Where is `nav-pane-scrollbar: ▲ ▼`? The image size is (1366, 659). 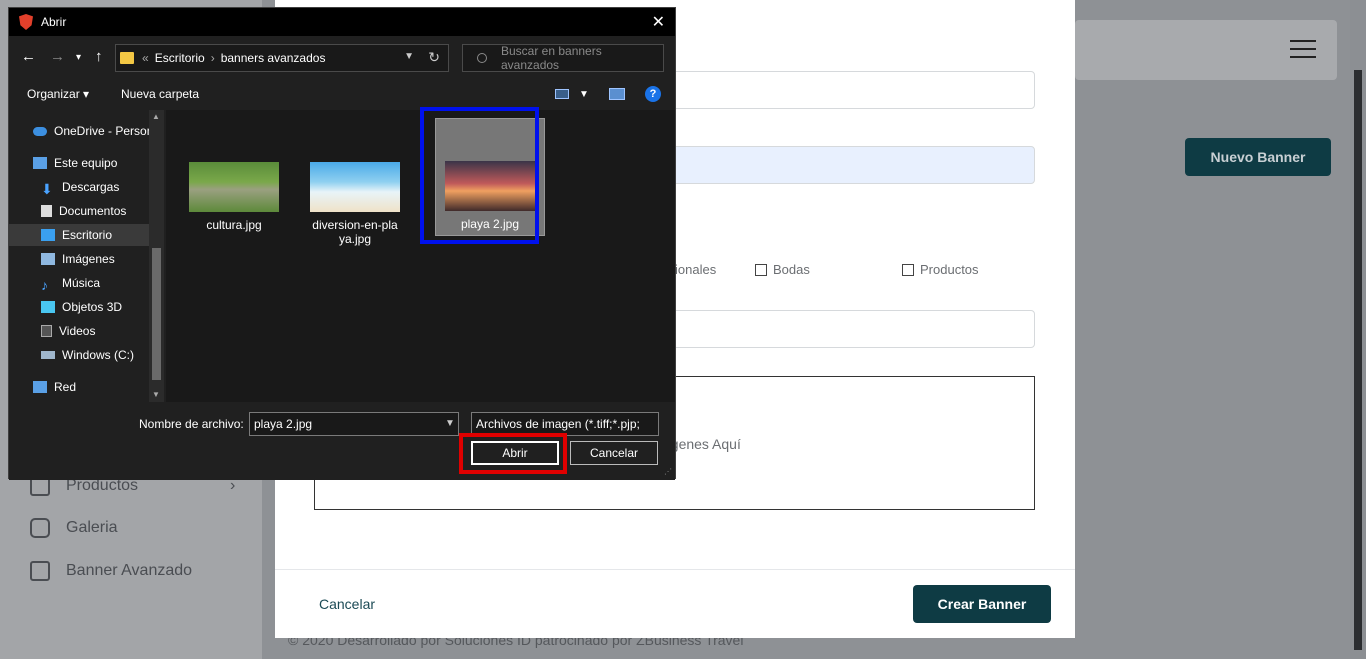
nav-pane-scrollbar: ▲ ▼ is located at coordinates (156, 256).